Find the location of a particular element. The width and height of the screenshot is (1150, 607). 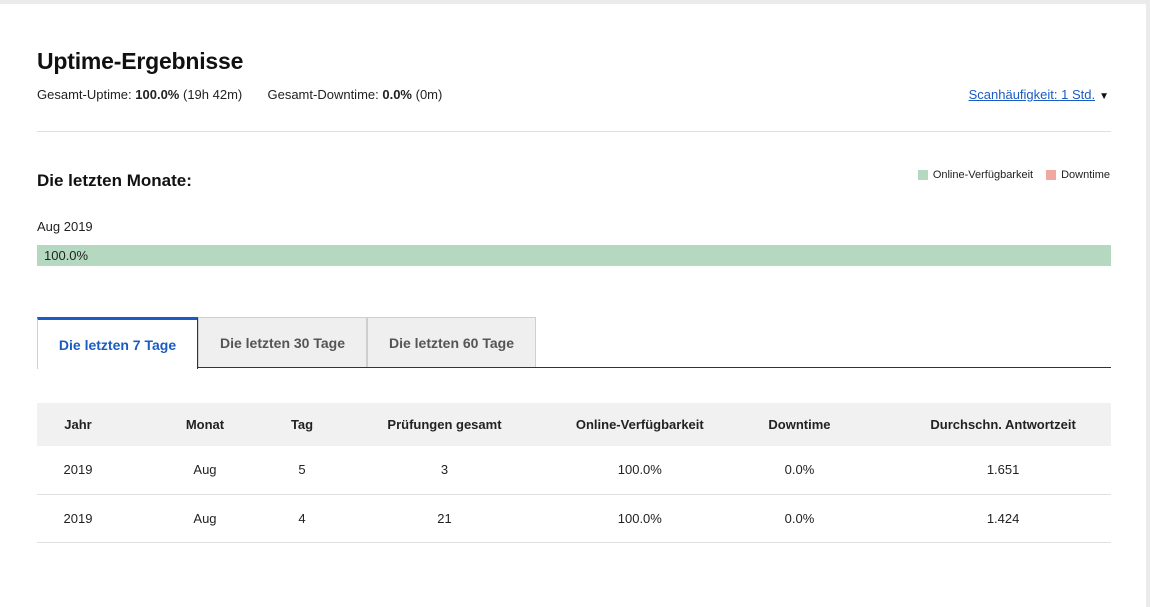

legend-downtime-label: Downtime is located at coordinates (1085, 175).